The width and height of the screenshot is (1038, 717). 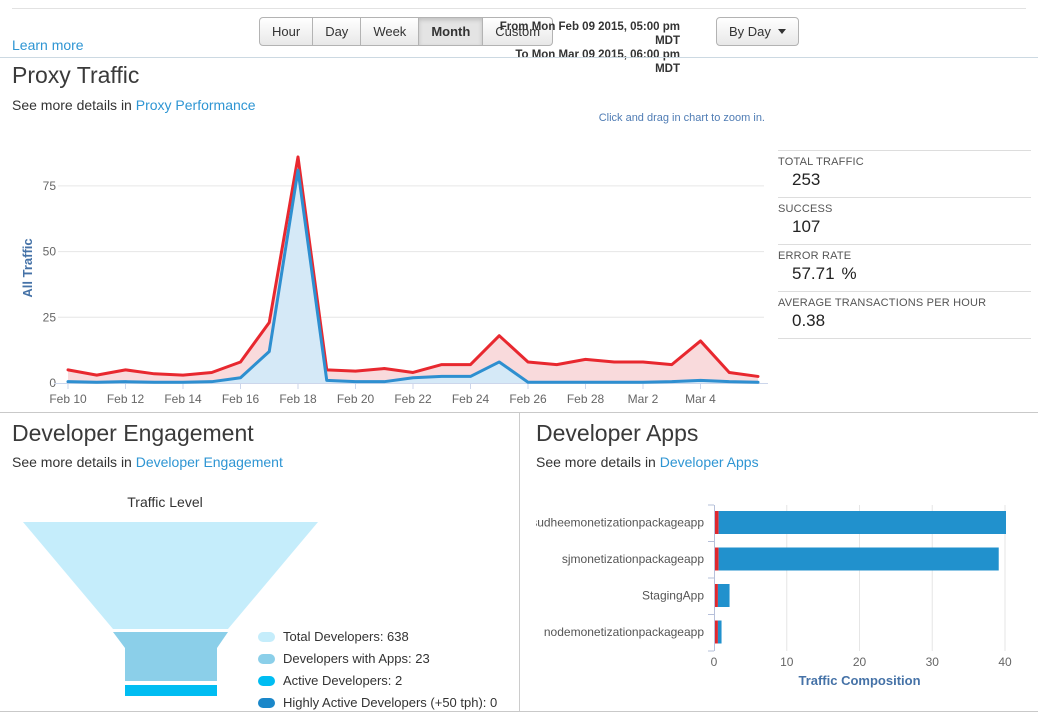 I want to click on date-range-from: From Mon Feb 09 2015, 05:00 pm MDT, so click(x=589, y=34).